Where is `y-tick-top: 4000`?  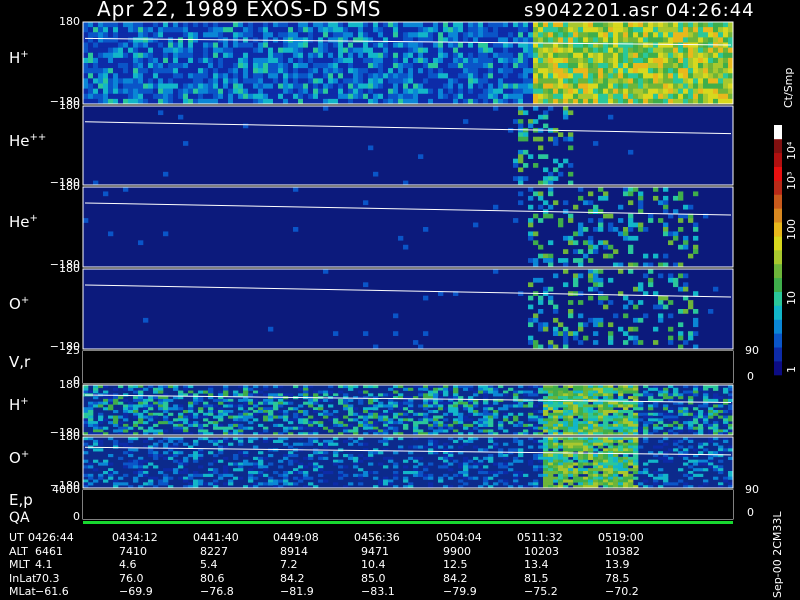
y-tick-top: 4000 is located at coordinates (66, 489).